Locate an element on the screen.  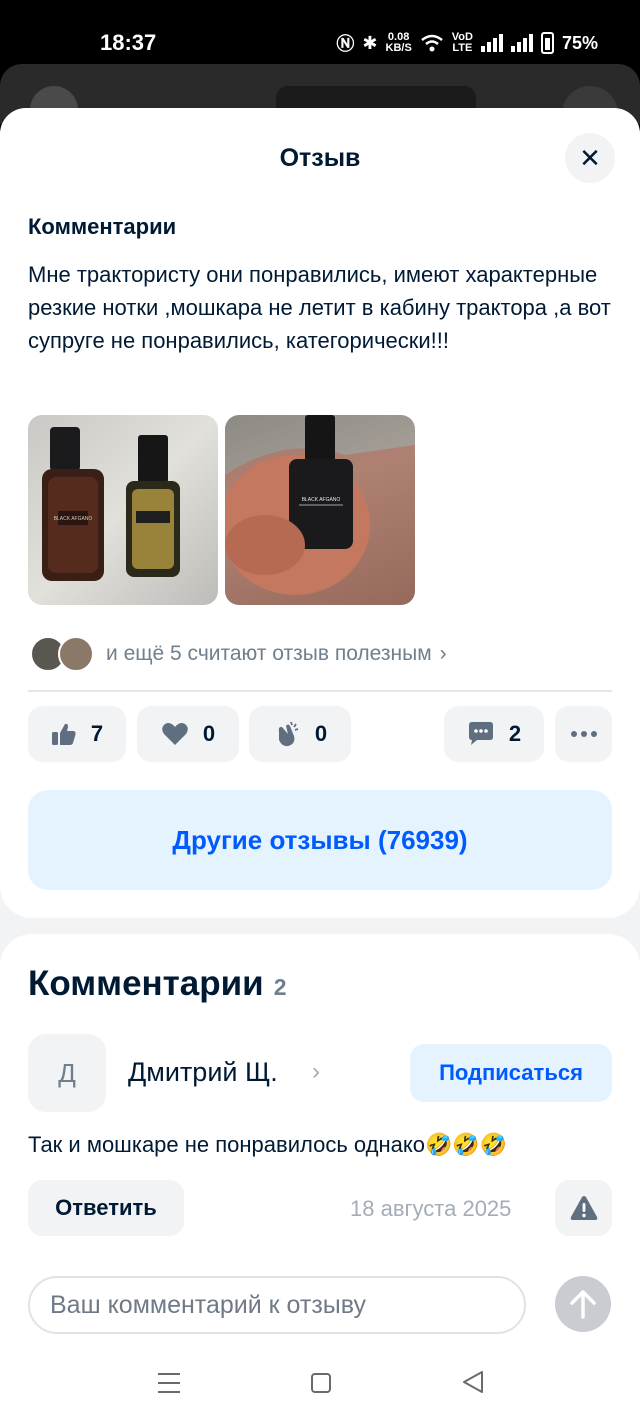
wifi-icon is located at coordinates (432, 43).